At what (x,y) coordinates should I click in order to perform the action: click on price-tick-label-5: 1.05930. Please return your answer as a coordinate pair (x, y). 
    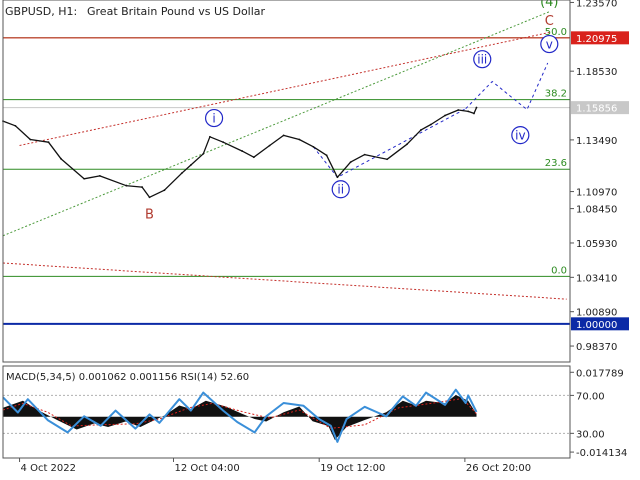
    Looking at the image, I should click on (596, 244).